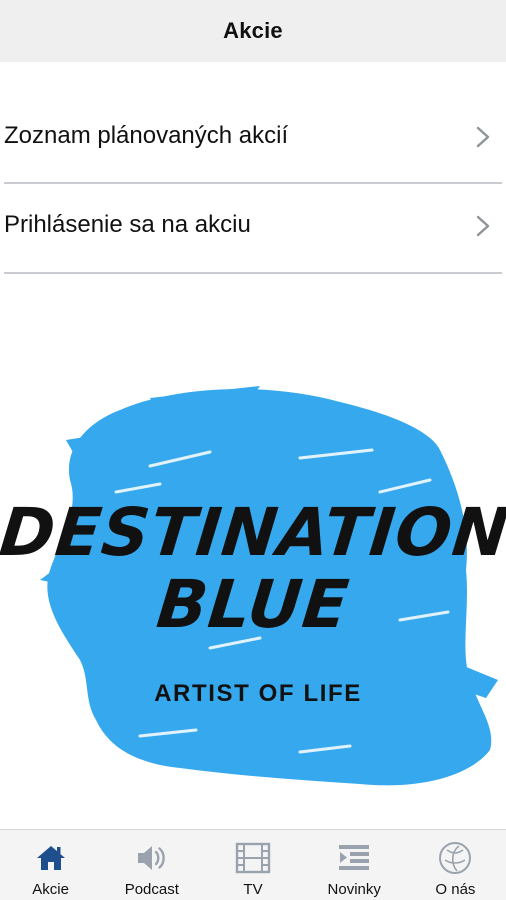 The image size is (506, 900). I want to click on logo-title-line-1: DESTINATION, so click(253, 532).